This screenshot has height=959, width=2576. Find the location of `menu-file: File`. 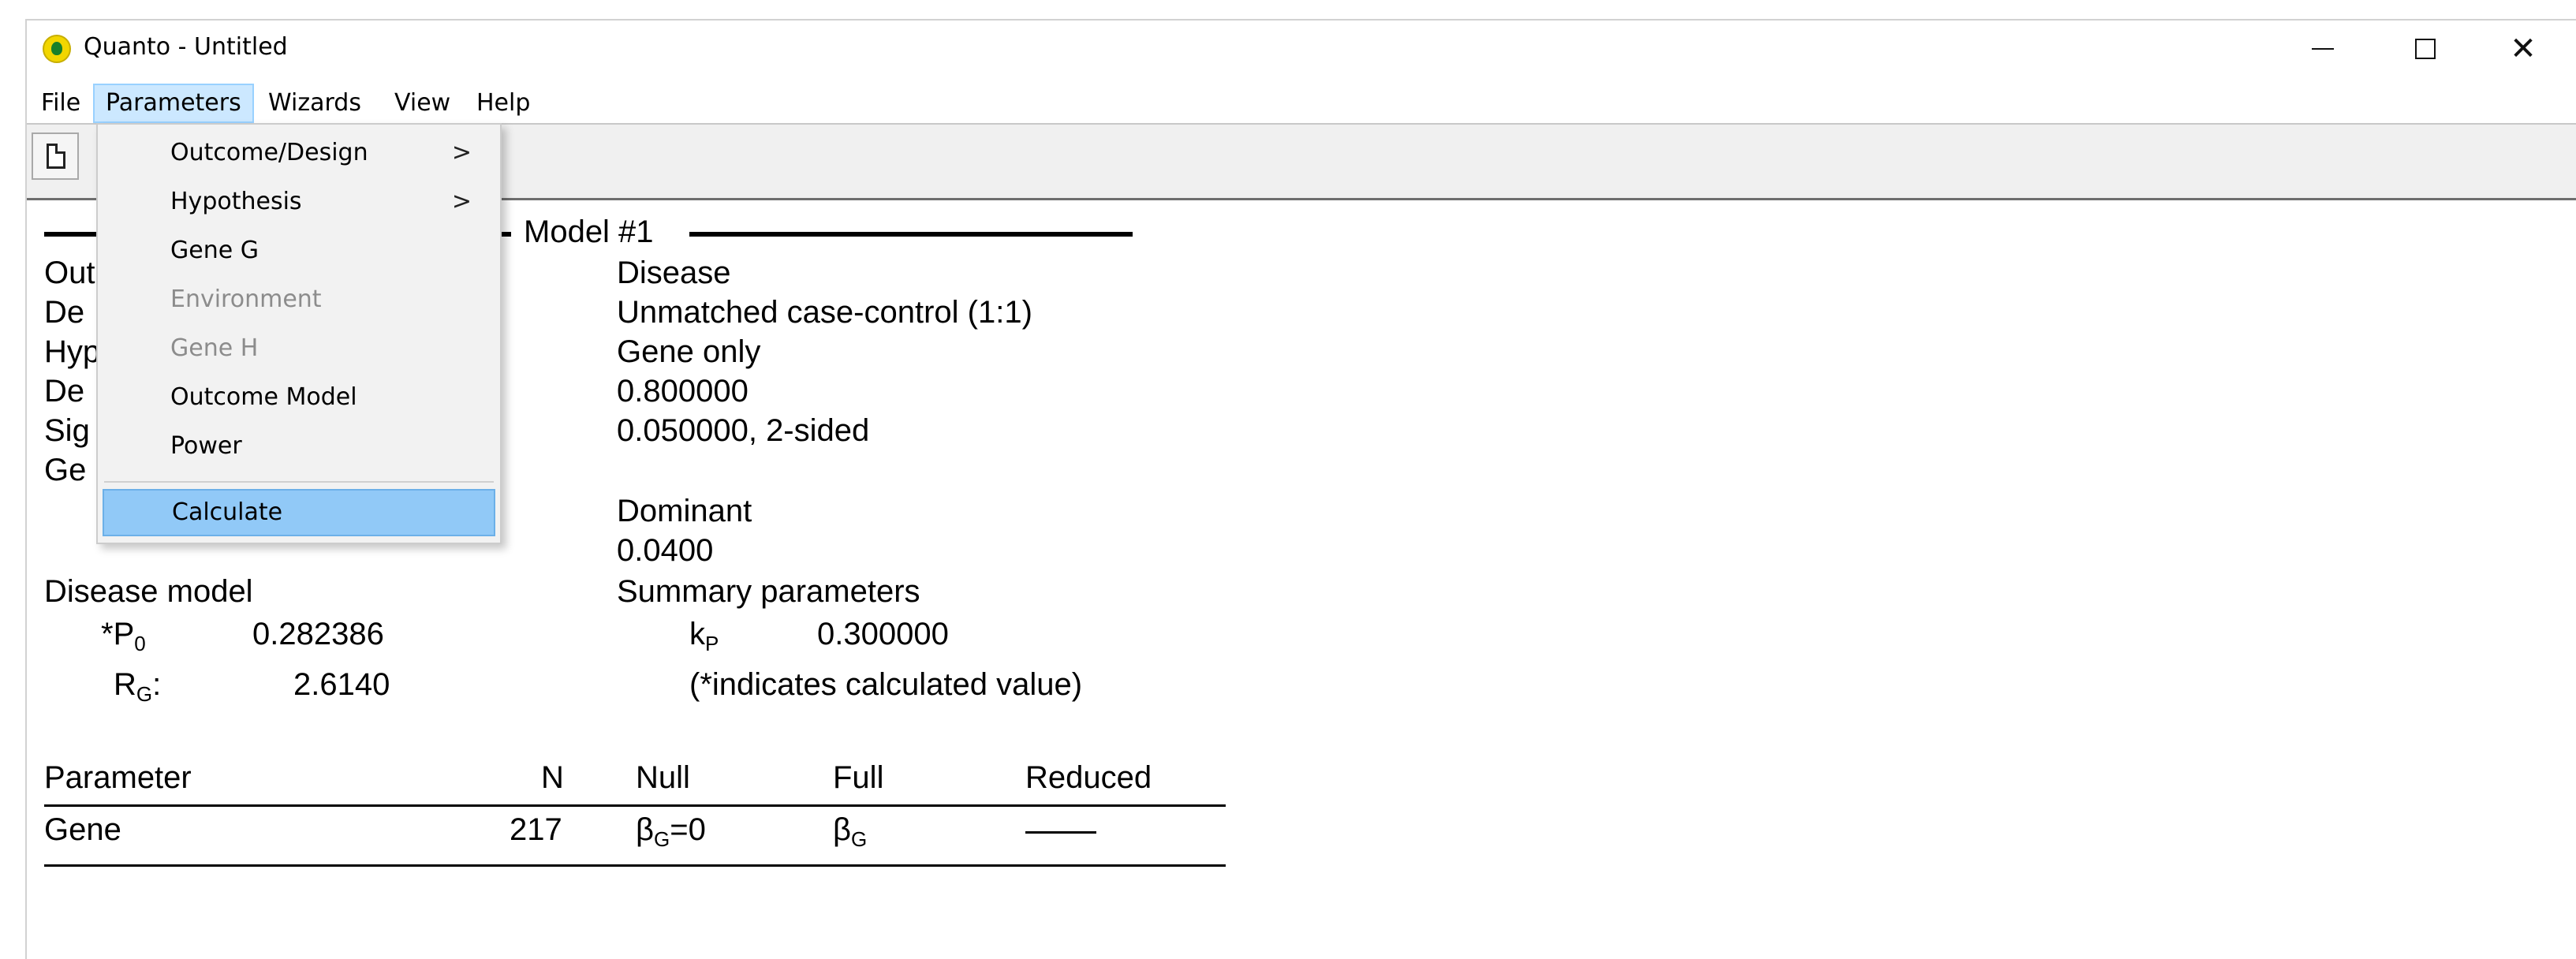

menu-file: File is located at coordinates (60, 104).